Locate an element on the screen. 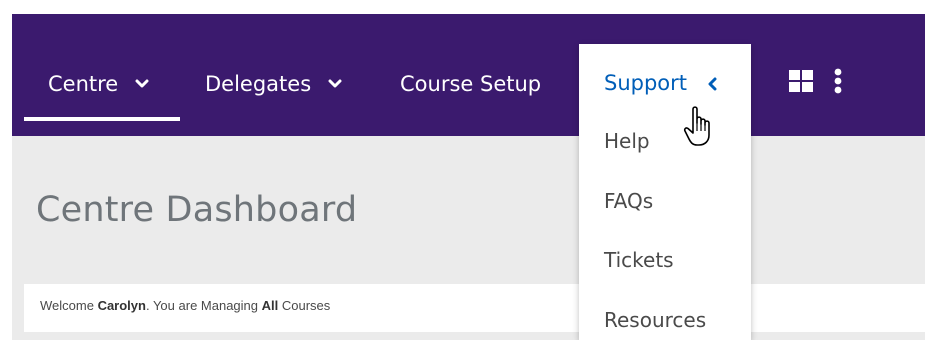  welcome-middle: . You are Managing is located at coordinates (203, 305).